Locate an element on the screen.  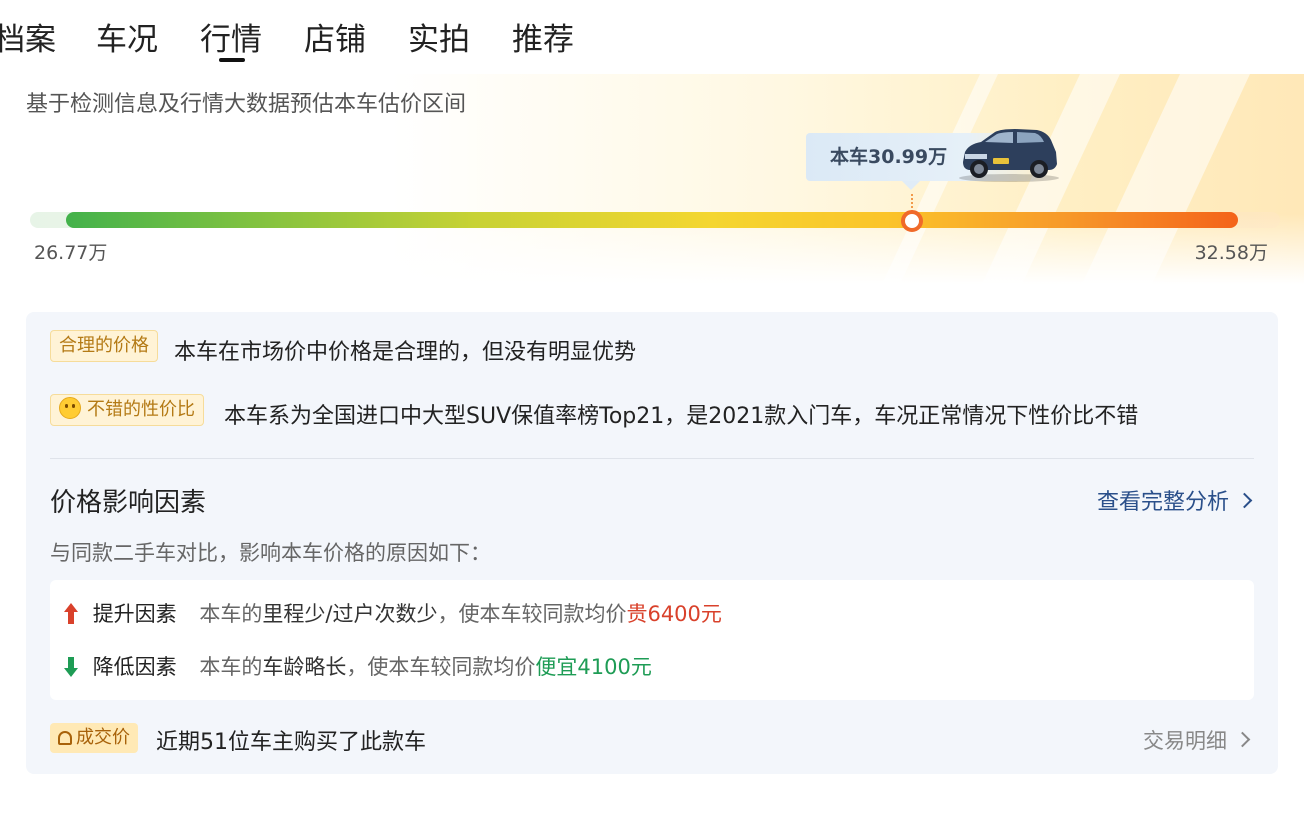
tab-market: 行情 is located at coordinates (231, 36).